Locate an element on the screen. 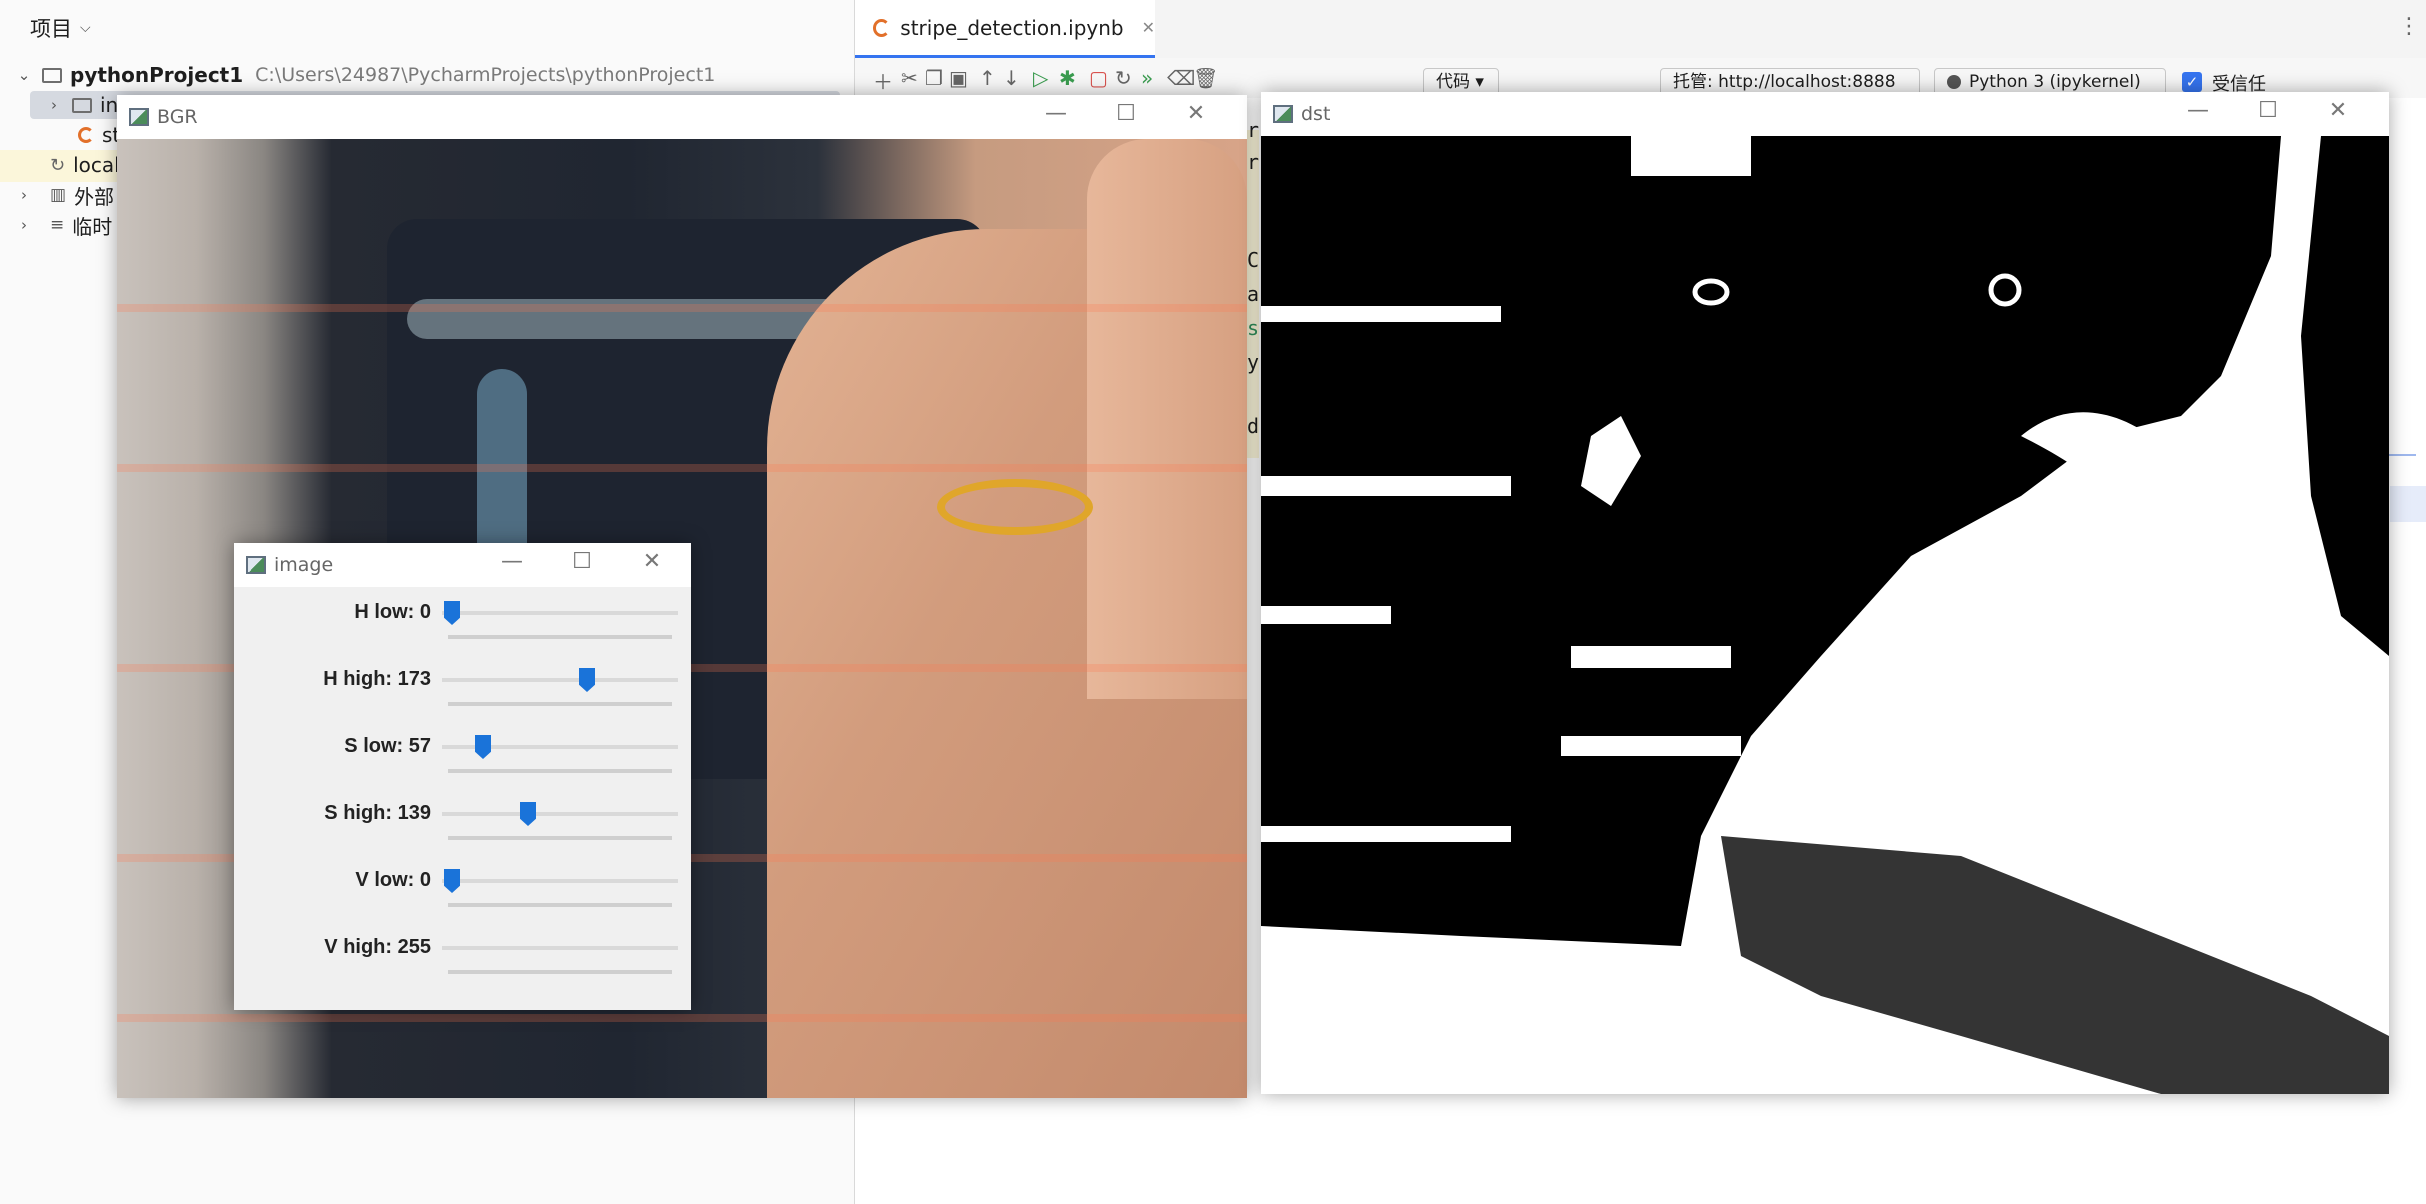  refresh-icon: ↻ is located at coordinates (58, 165).